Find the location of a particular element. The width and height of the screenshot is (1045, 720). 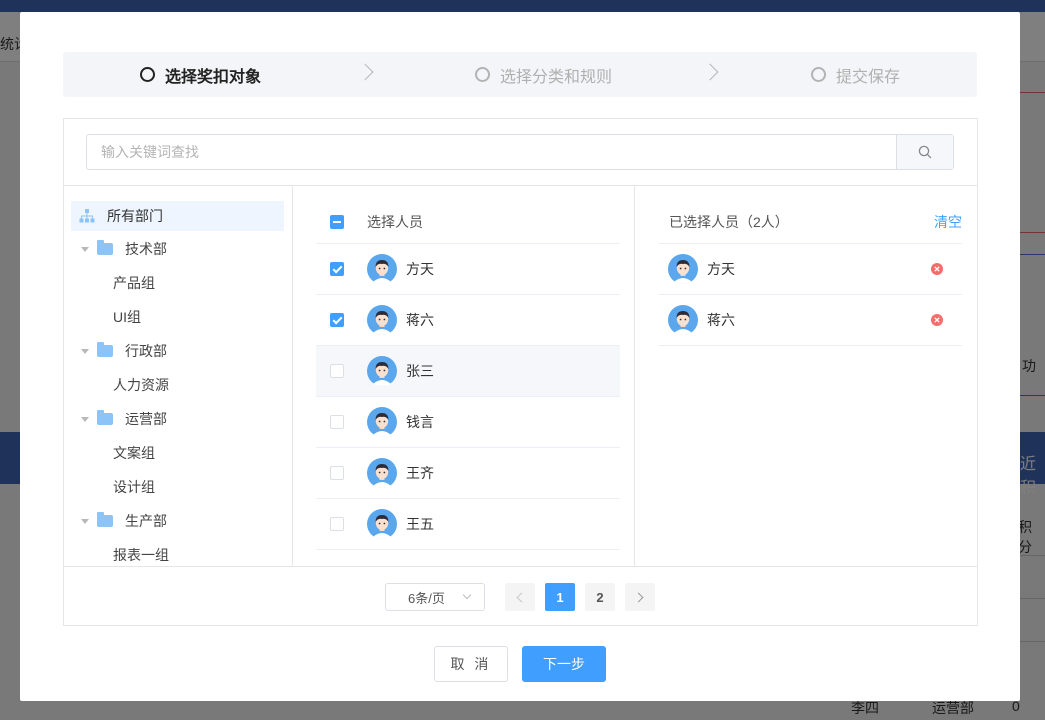

person-name: 方天 is located at coordinates (420, 269).